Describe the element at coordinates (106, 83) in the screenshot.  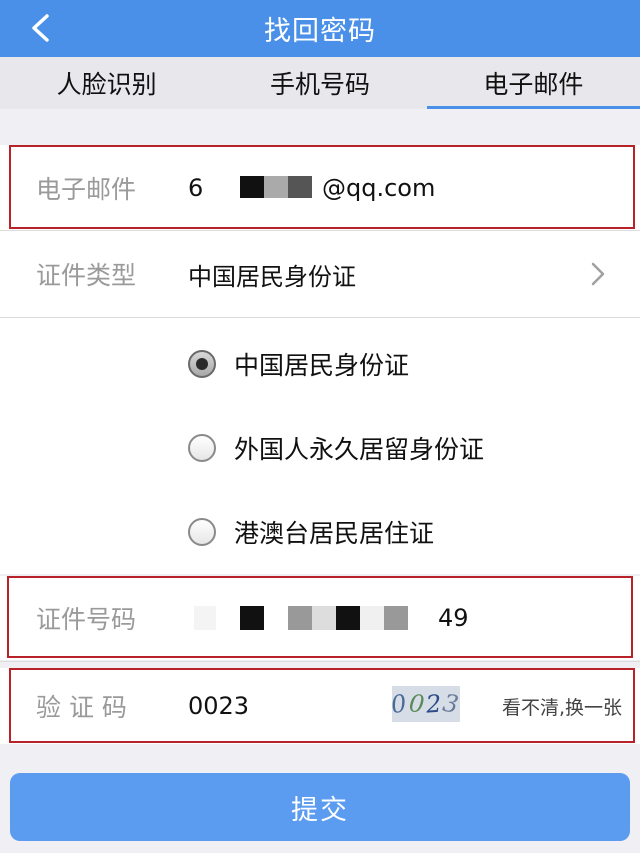
I see `tab-face-recognition: 人脸识别` at that location.